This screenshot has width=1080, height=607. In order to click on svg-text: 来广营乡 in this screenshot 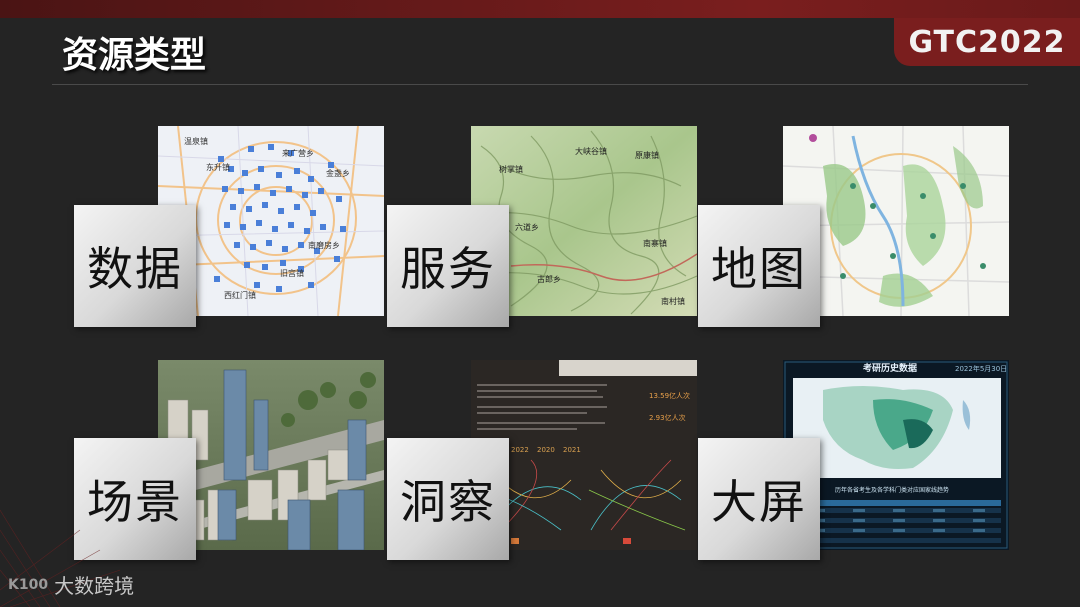, I will do `click(298, 153)`.